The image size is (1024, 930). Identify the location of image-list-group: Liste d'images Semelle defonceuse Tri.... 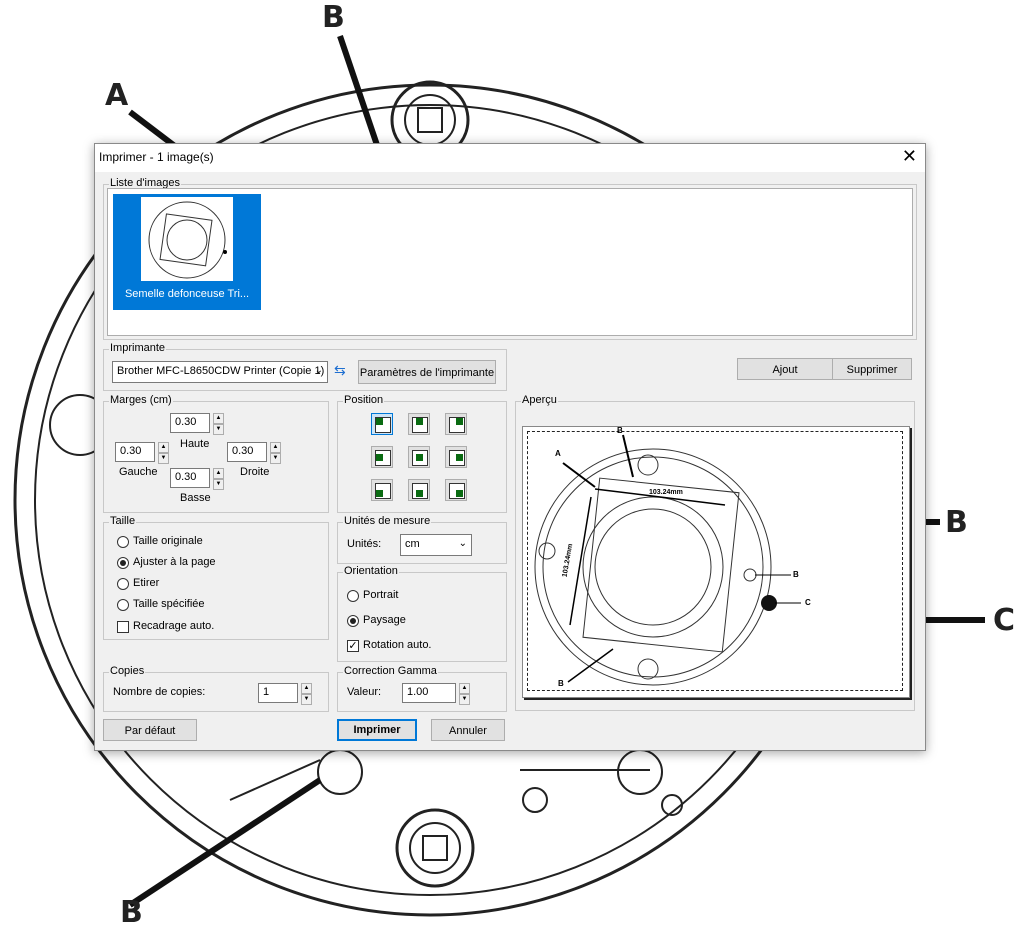
(510, 258).